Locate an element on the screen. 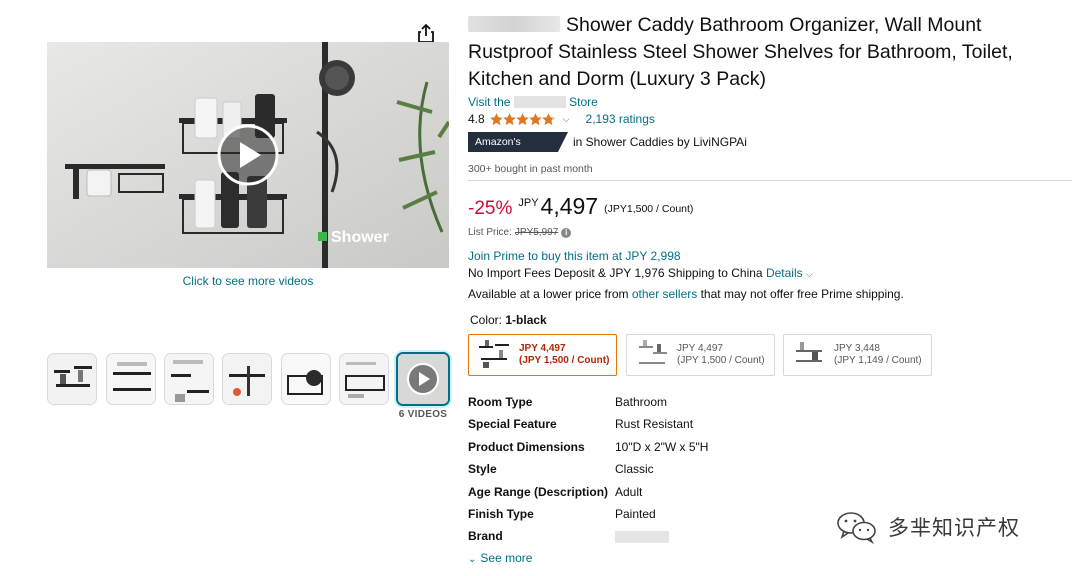 The image size is (1080, 576). unit-price: (JPY1,500 / Count) is located at coordinates (649, 209).